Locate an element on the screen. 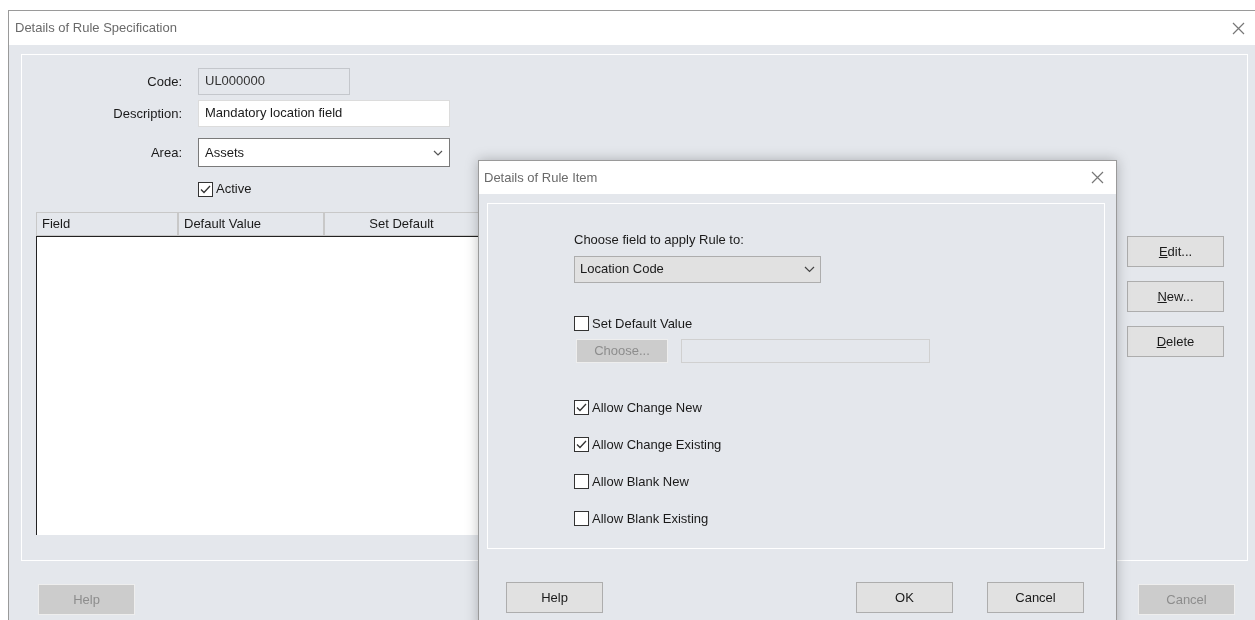 This screenshot has height=620, width=1255. modal-button: Help is located at coordinates (554, 597).